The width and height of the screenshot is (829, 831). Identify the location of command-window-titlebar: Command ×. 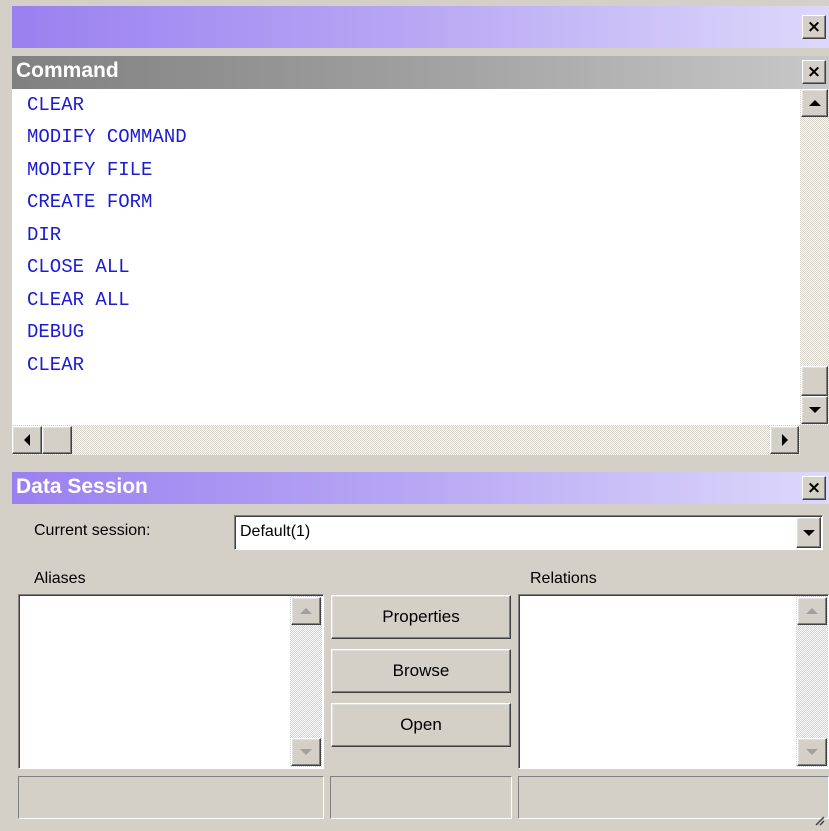
(420, 72).